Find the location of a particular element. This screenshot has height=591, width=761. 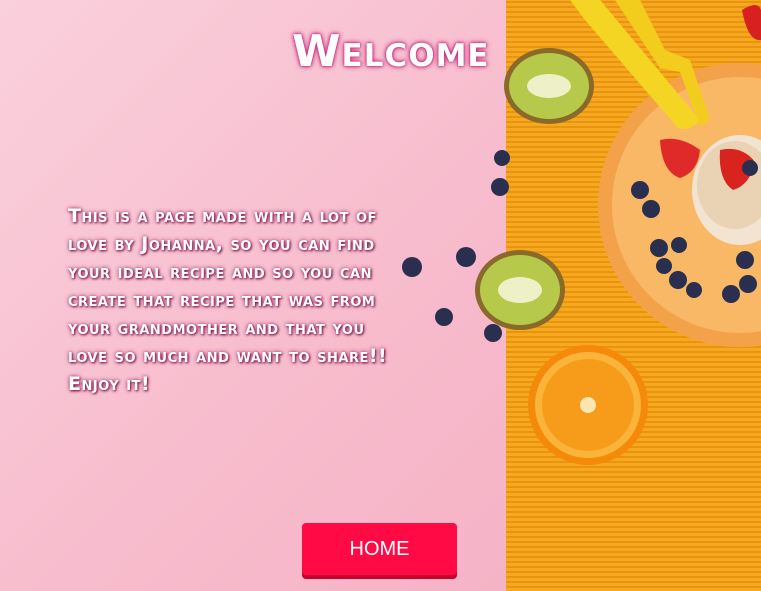

home-button: HOME is located at coordinates (379, 549).